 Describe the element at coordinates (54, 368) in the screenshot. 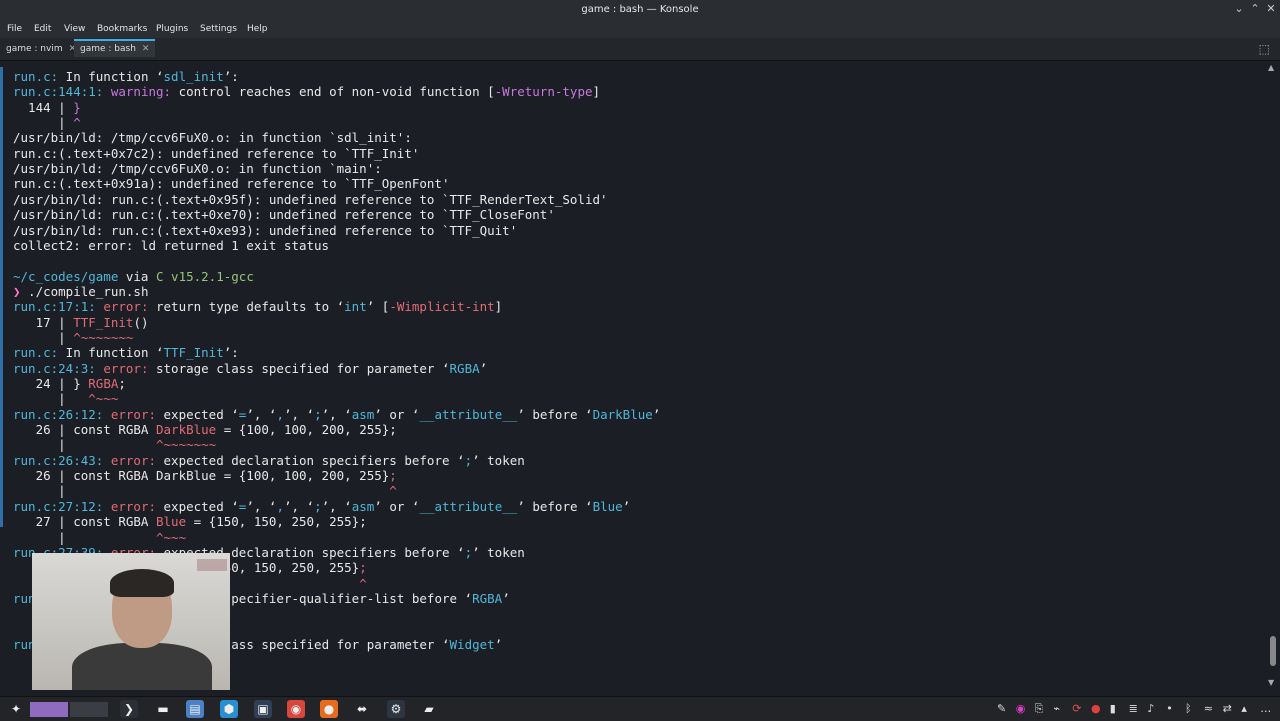

I see `terminal-text: run.c:24:3:` at that location.